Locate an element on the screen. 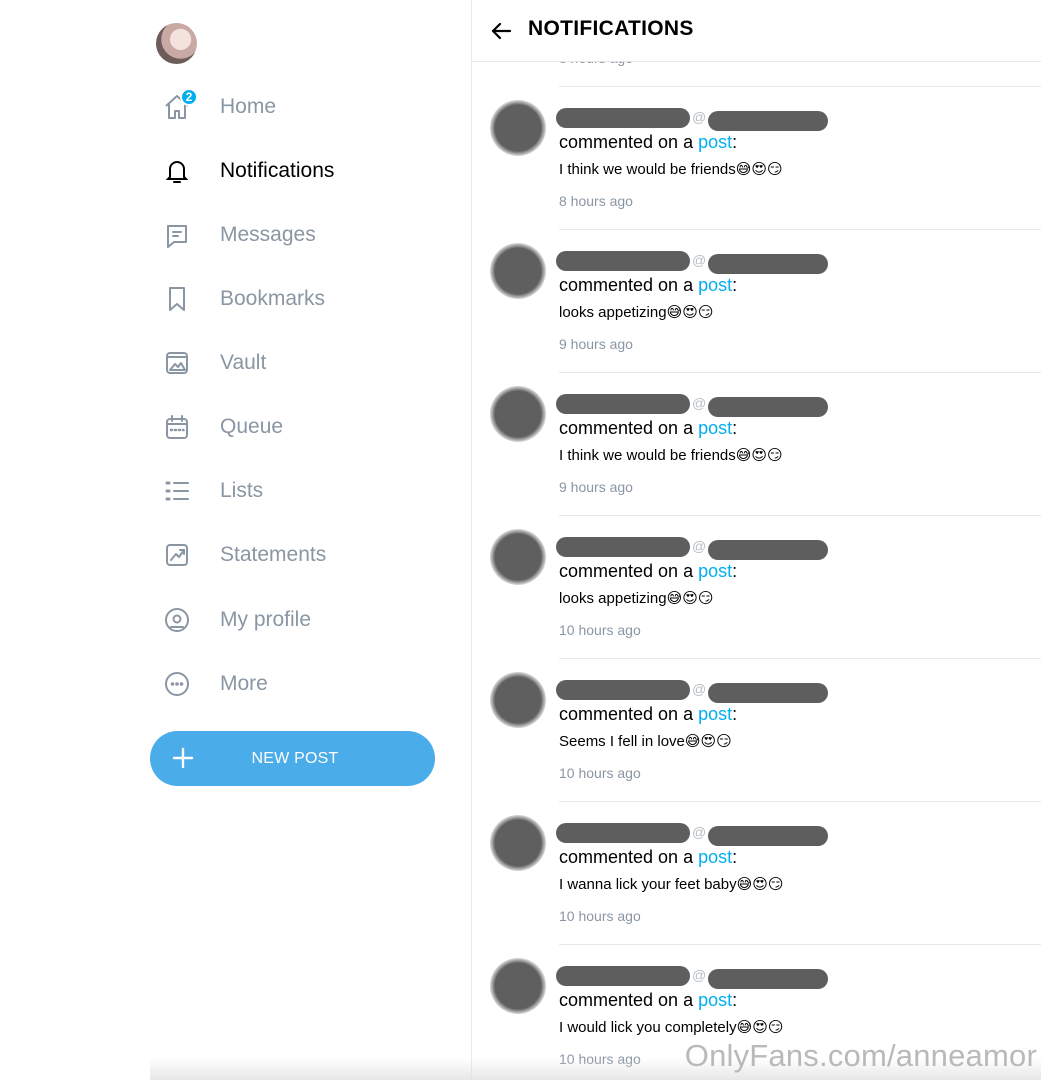 The image size is (1041, 1080). comment-body: Seems I fell in love is located at coordinates (622, 741).